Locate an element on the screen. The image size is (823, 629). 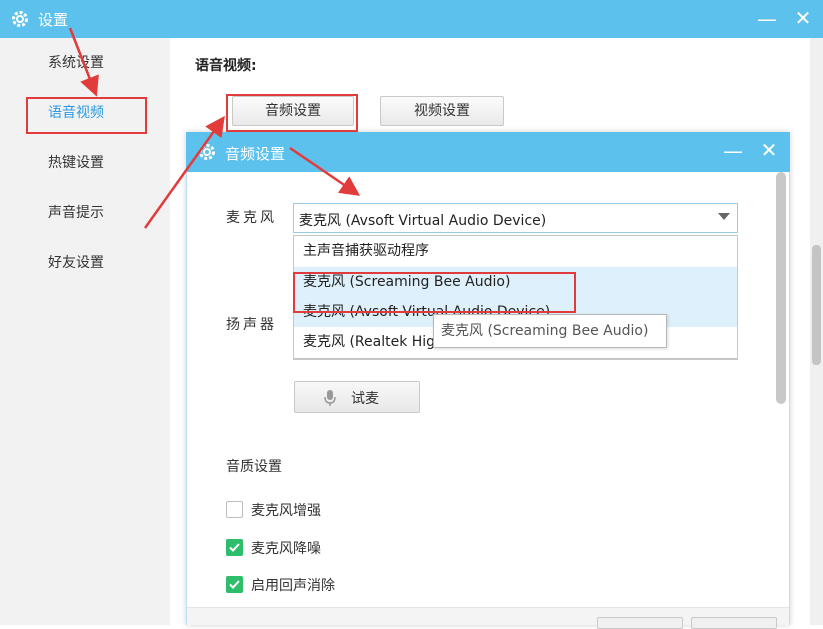
sidebar-item-sound-alerts: 声音提示 is located at coordinates (85, 213).